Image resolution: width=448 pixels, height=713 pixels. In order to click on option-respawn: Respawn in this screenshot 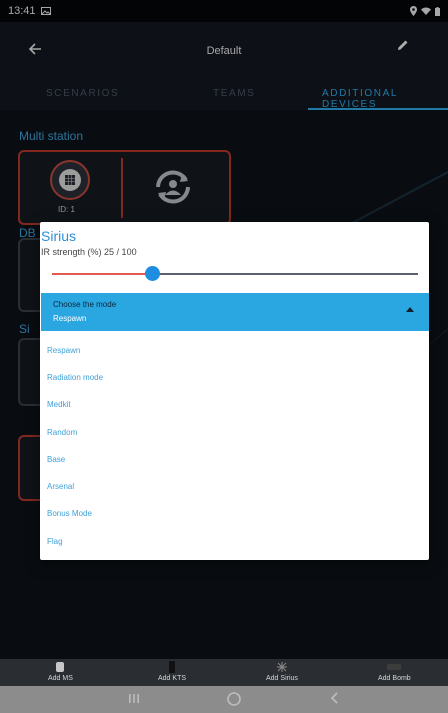, I will do `click(63, 350)`.